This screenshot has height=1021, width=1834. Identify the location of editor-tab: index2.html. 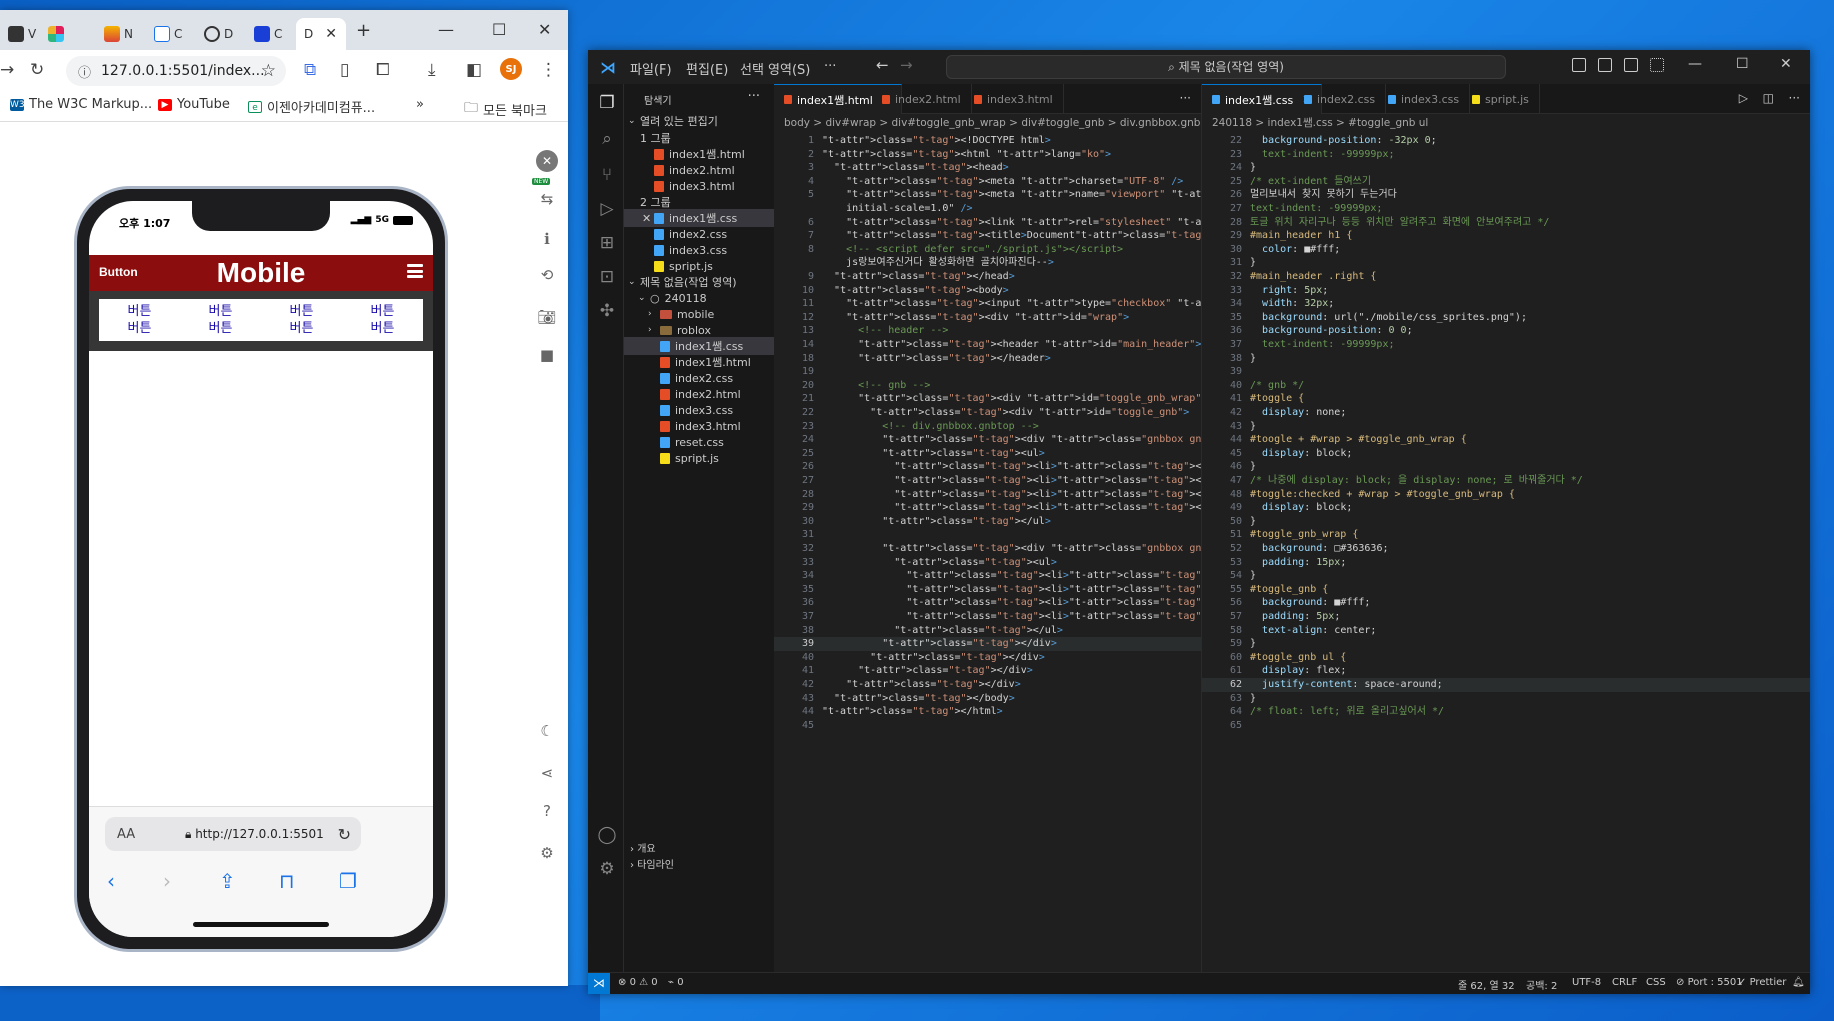
(922, 99).